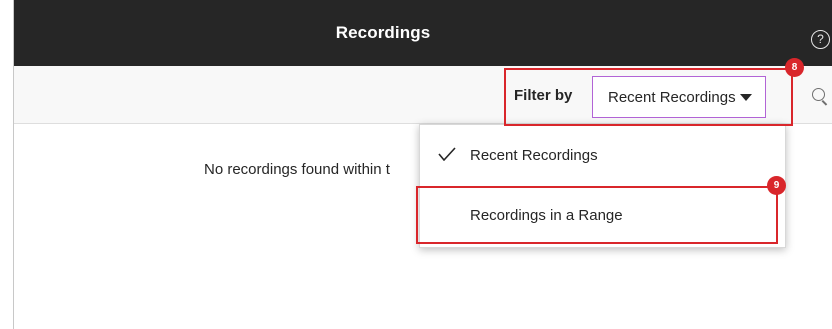 This screenshot has width=832, height=329. I want to click on empty-state-message: No recordings found within t, so click(297, 169).